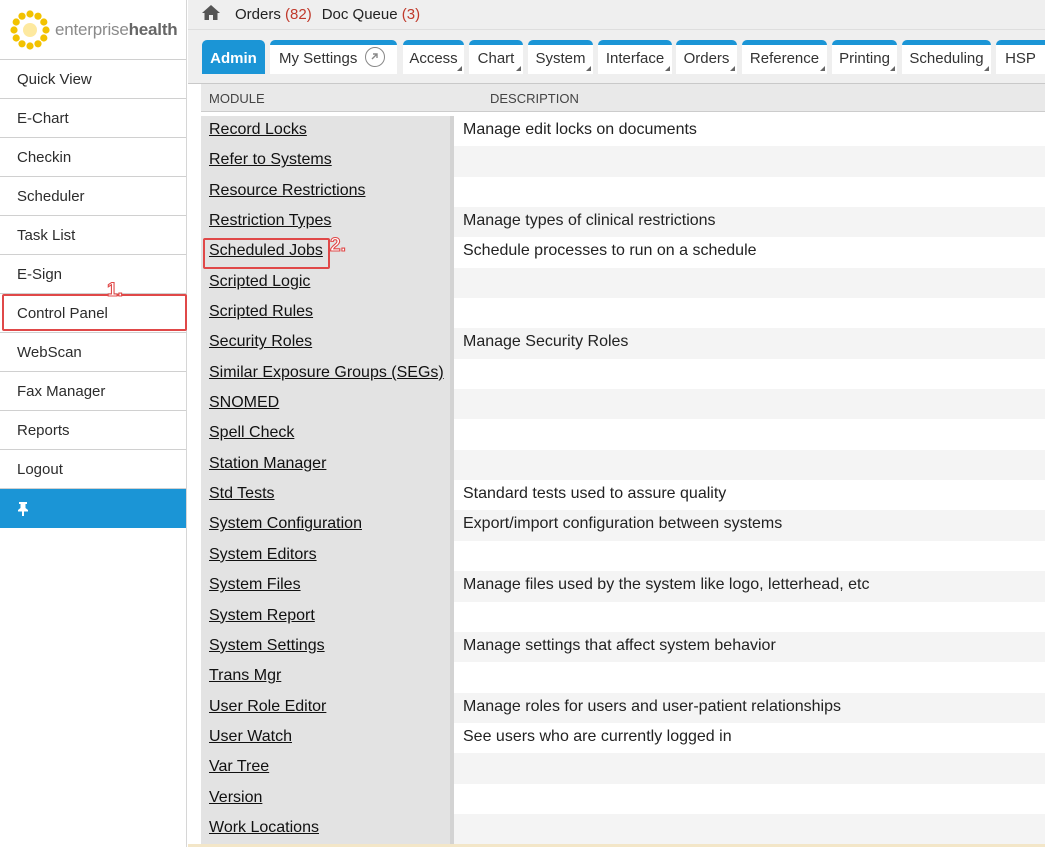 The image size is (1045, 847). What do you see at coordinates (235, 798) in the screenshot?
I see `module-link: Version` at bounding box center [235, 798].